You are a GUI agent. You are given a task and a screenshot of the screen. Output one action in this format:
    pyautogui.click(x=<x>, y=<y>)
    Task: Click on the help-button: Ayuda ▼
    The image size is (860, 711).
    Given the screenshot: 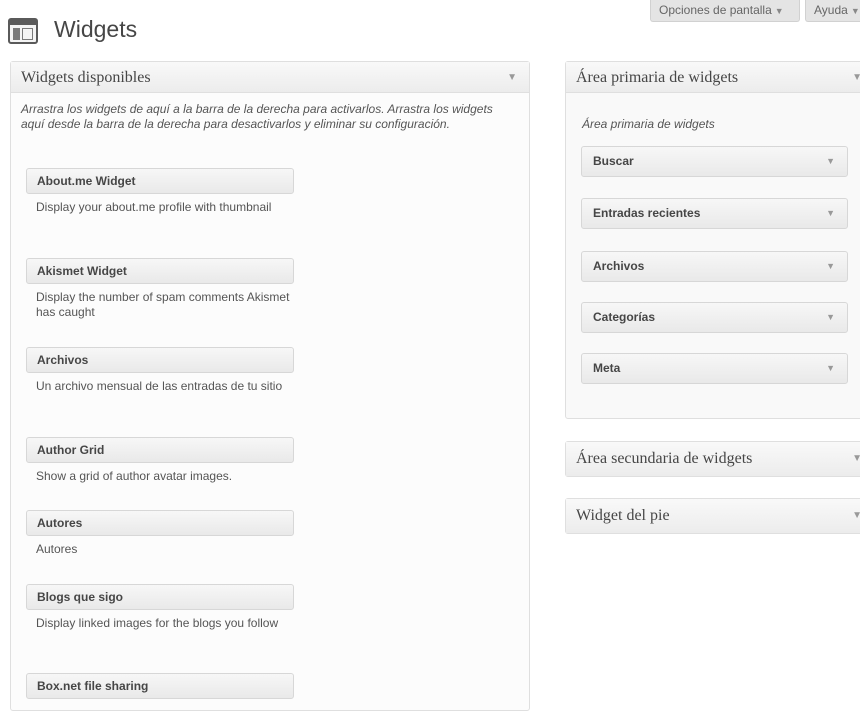 What is the action you would take?
    pyautogui.click(x=832, y=11)
    